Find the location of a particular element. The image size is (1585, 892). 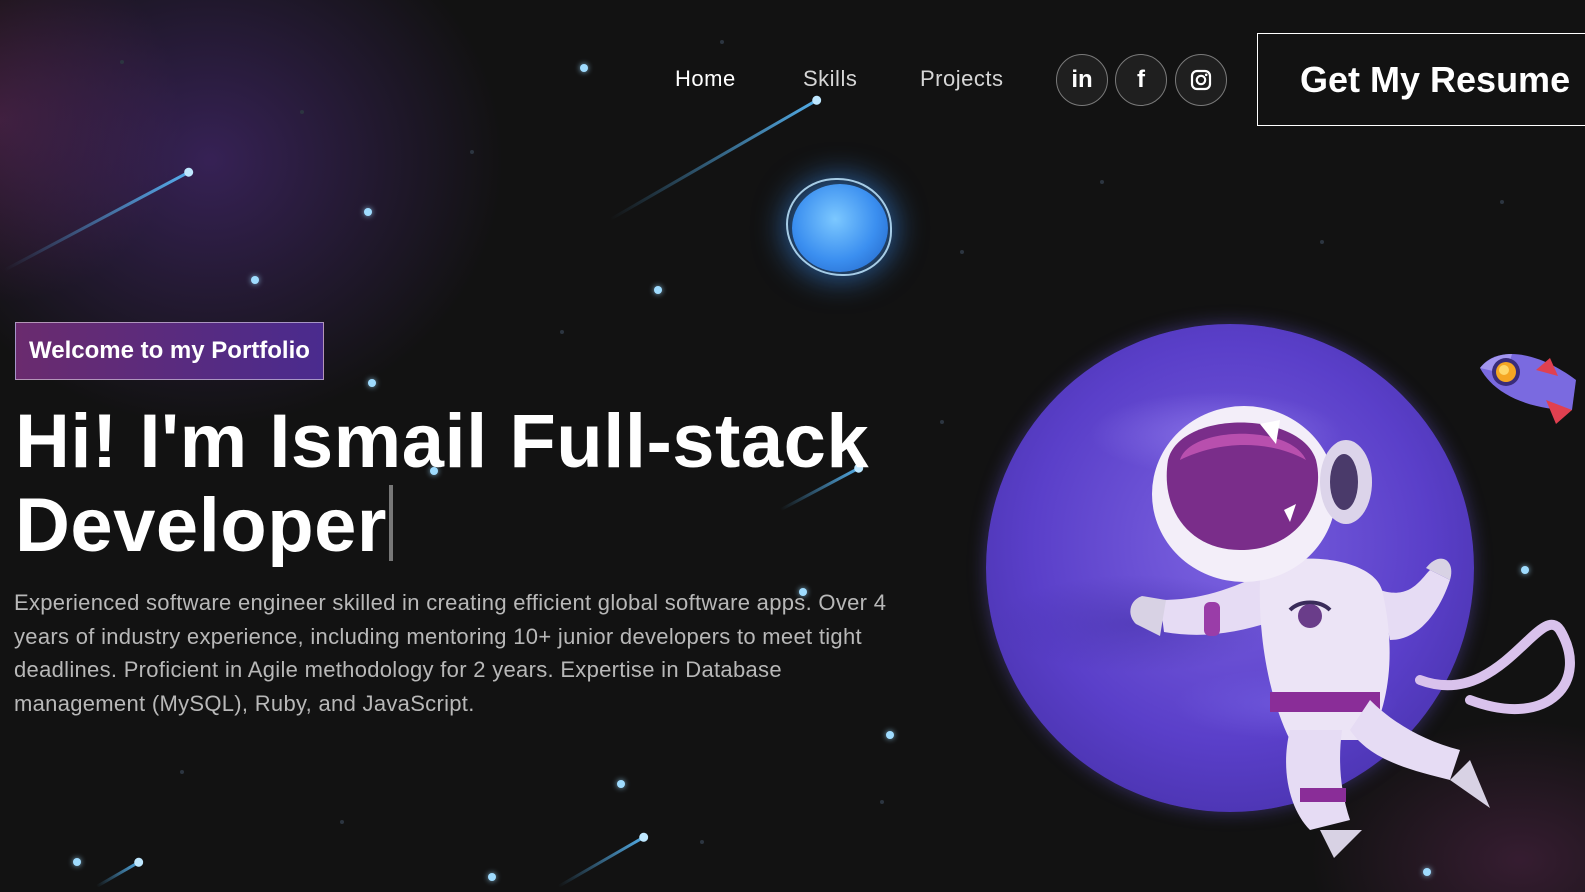

linkedin-icon-label: in is located at coordinates (1082, 79).